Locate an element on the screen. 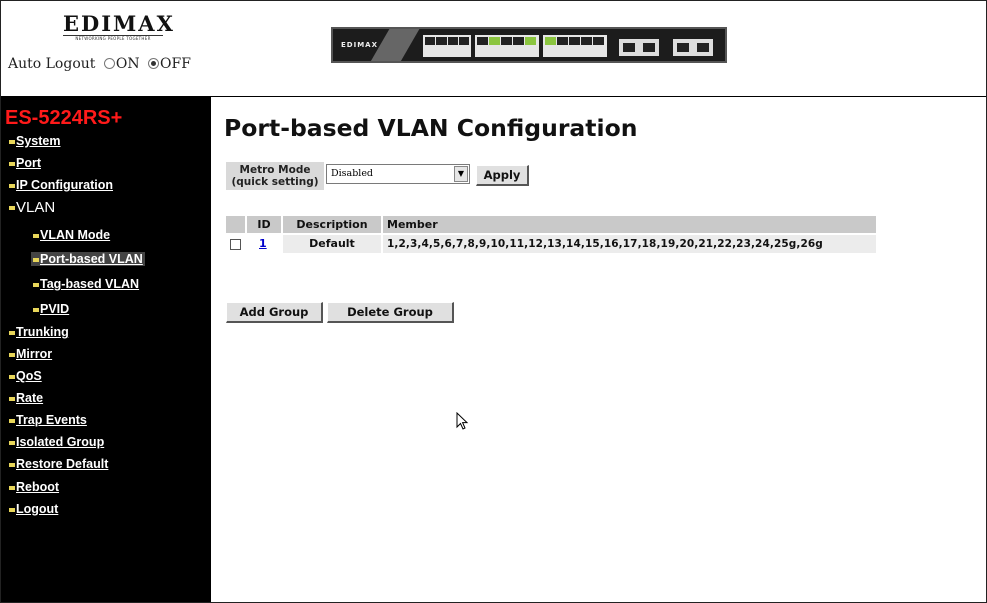 The height and width of the screenshot is (603, 987). sidebar-item-rate: Rate is located at coordinates (26, 398).